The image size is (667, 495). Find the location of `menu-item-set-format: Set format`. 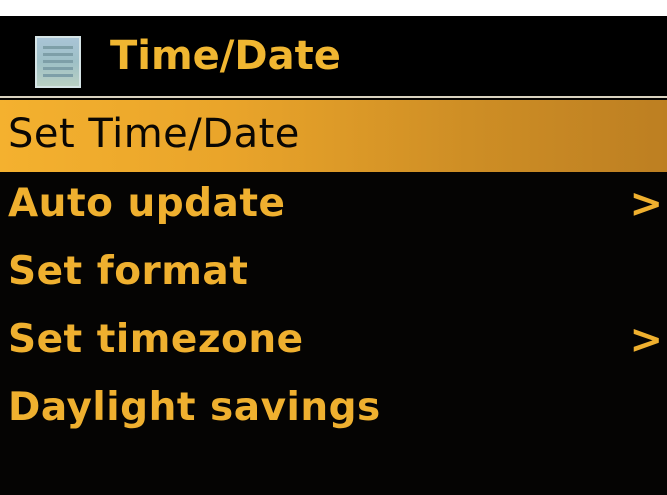

menu-item-set-format: Set format is located at coordinates (333, 274).